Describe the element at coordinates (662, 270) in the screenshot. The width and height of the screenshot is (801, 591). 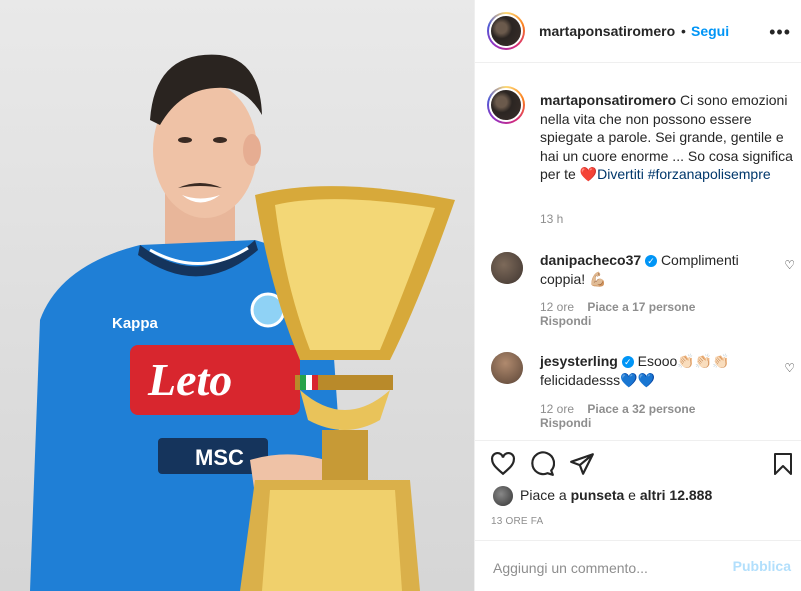
I see `comment-item: danipacheco37 ✓ Complimenti coppia! 💪🏼` at that location.